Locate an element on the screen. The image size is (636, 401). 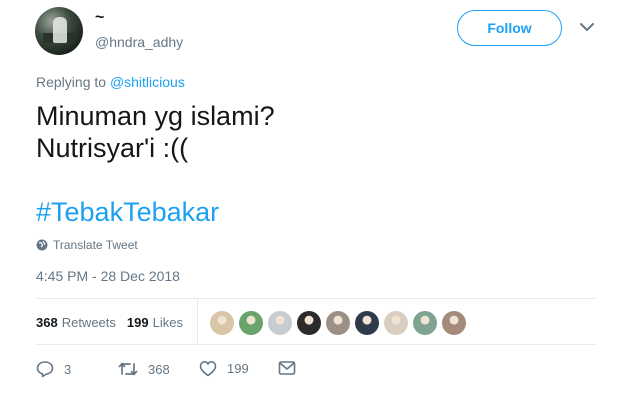
chevron-down-icon is located at coordinates (587, 27).